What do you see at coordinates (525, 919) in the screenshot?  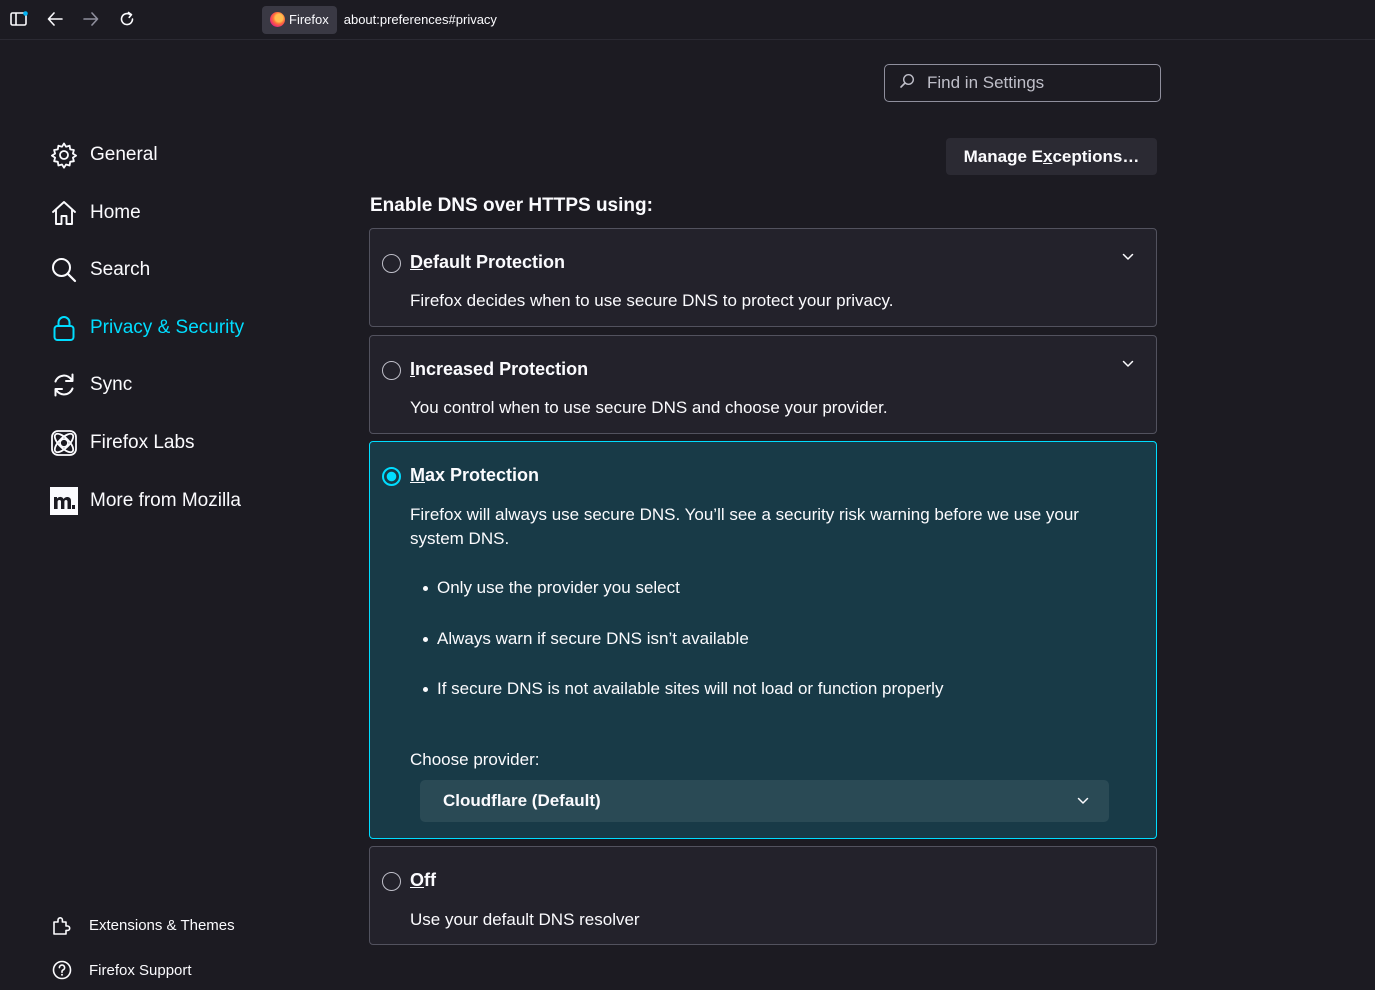 I see `option-description: Use your default DNS resolver` at bounding box center [525, 919].